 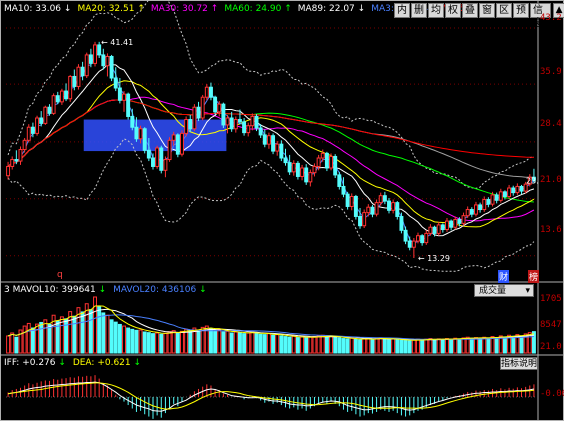 What do you see at coordinates (470, 10) in the screenshot?
I see `toolbar-item: 叠` at bounding box center [470, 10].